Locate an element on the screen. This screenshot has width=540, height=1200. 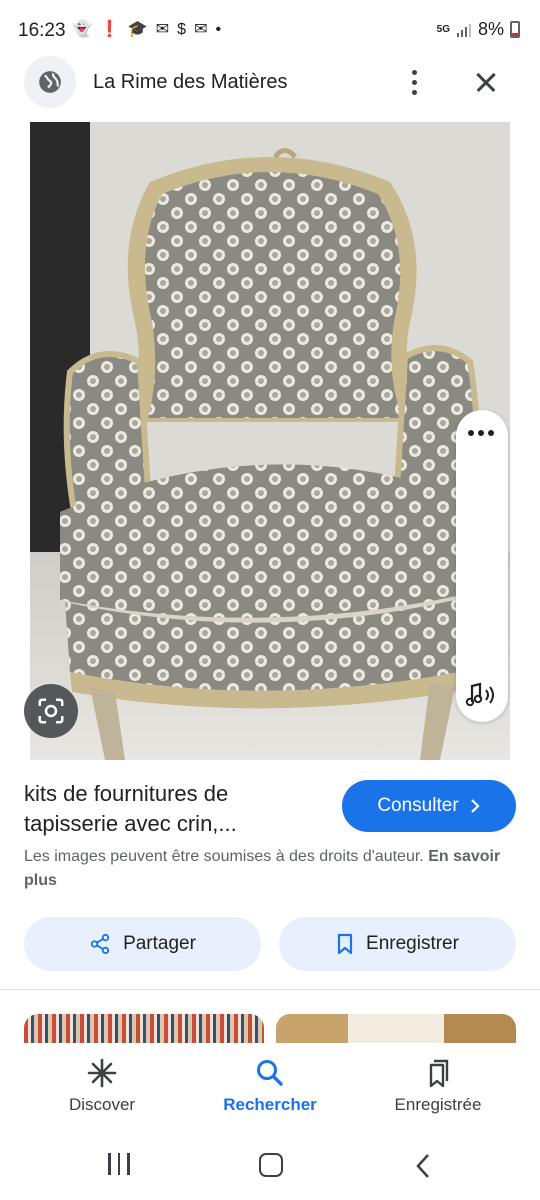
chevron-right-icon is located at coordinates (475, 806).